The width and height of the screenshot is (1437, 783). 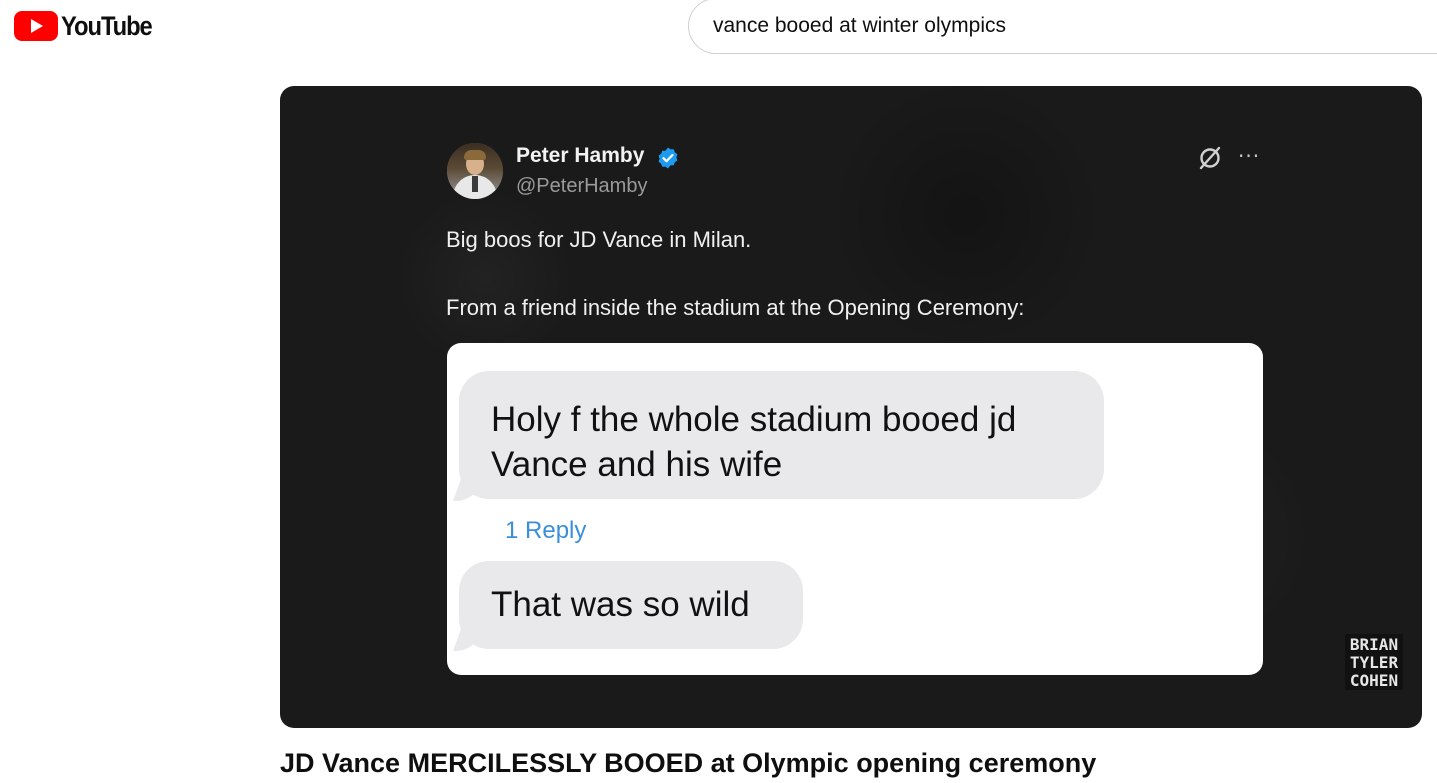 I want to click on youtube-wordmark: YouTube, so click(x=107, y=25).